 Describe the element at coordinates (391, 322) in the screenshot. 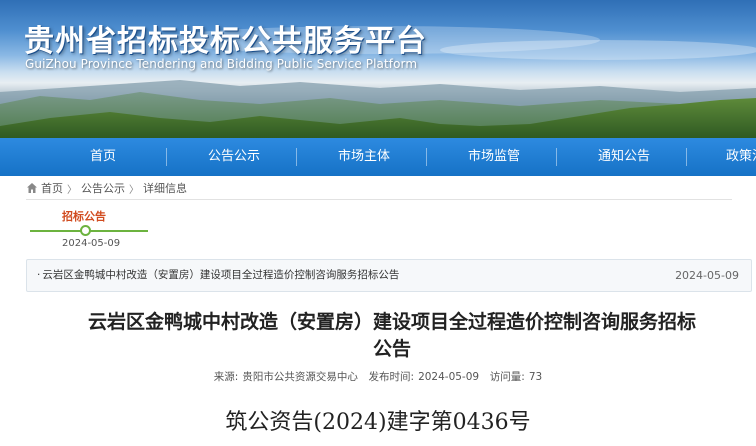

I see `article-title-line1: 云岩区金鸭城中村改造（安置房）建设项目全过程造价控制咨询服务招标` at that location.